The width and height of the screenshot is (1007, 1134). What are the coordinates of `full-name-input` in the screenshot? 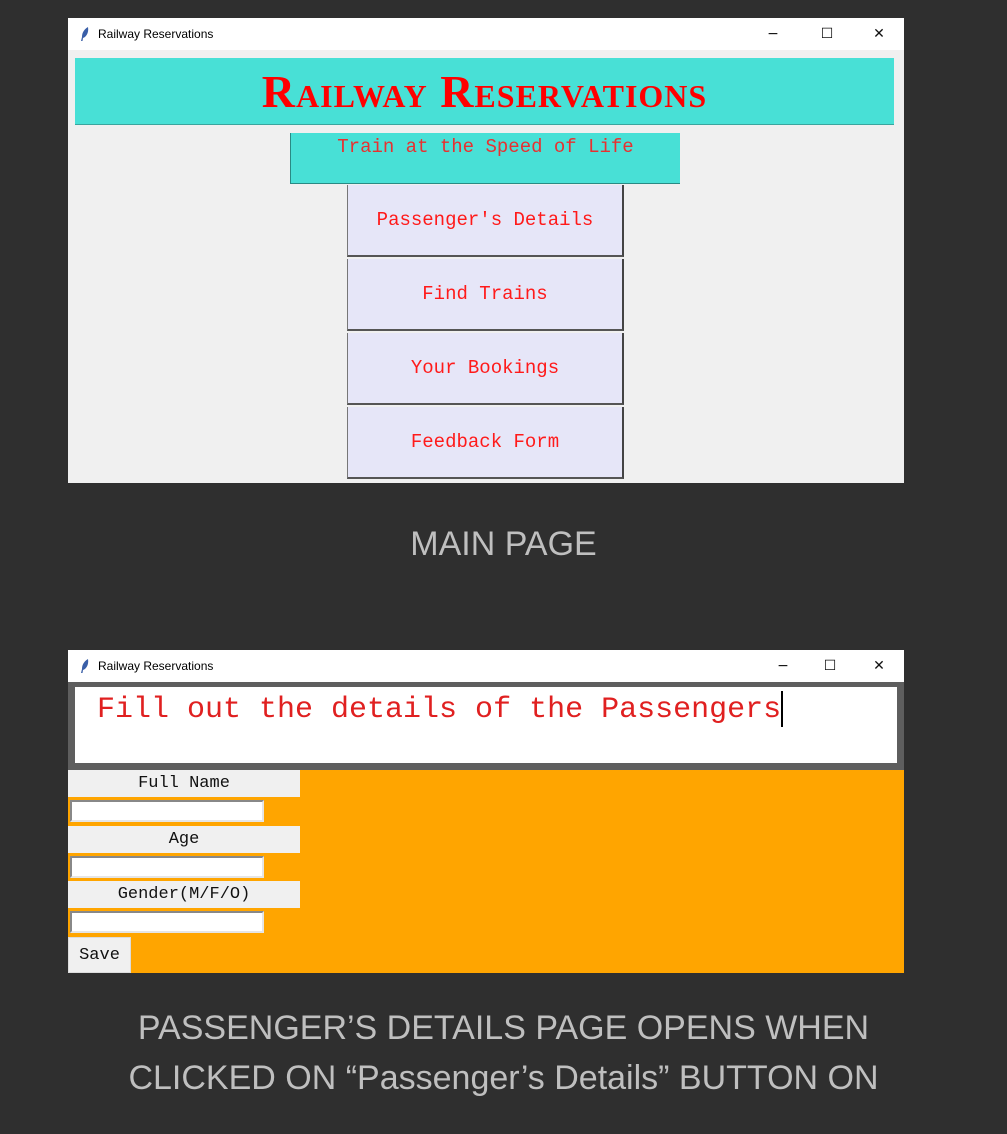 It's located at (167, 811).